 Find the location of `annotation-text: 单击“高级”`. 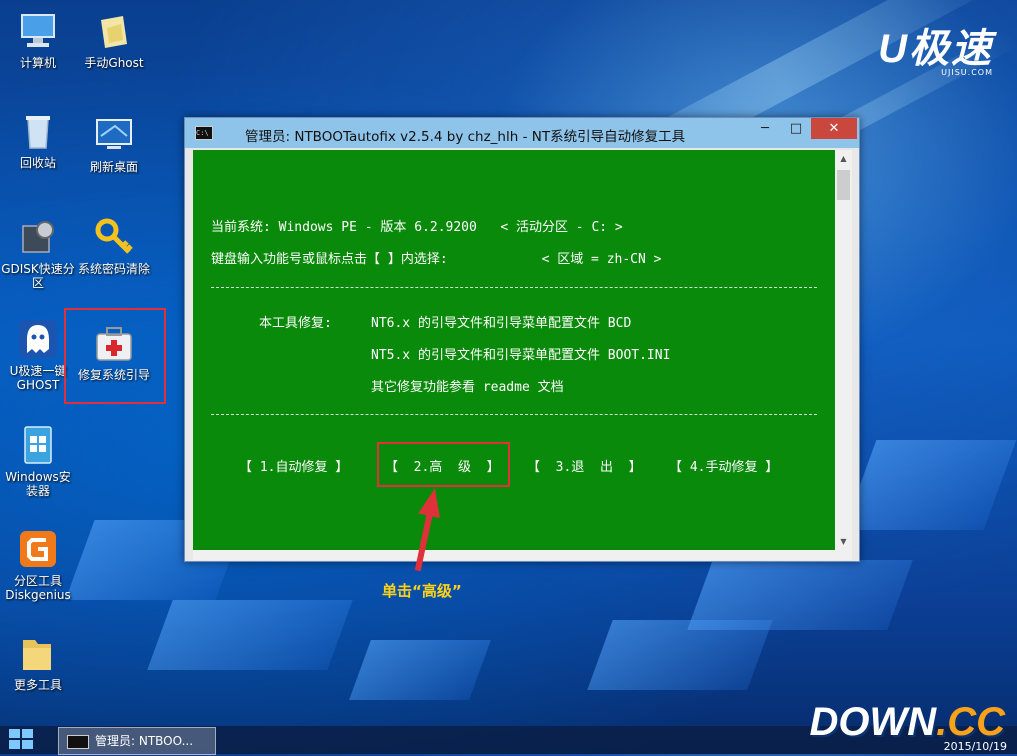

annotation-text: 单击“高级” is located at coordinates (422, 591).